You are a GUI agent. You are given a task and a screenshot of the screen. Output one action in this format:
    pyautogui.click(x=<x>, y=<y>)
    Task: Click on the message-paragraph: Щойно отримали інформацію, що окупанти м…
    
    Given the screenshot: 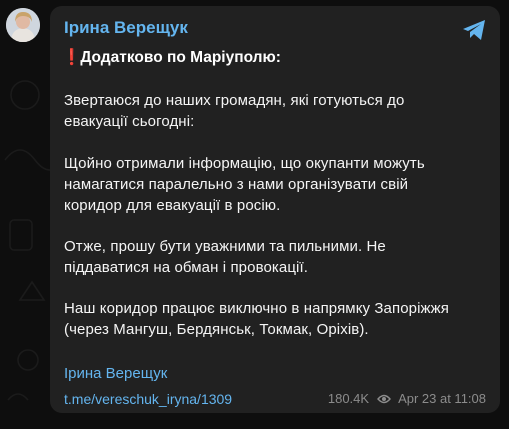 What is the action you would take?
    pyautogui.click(x=274, y=184)
    